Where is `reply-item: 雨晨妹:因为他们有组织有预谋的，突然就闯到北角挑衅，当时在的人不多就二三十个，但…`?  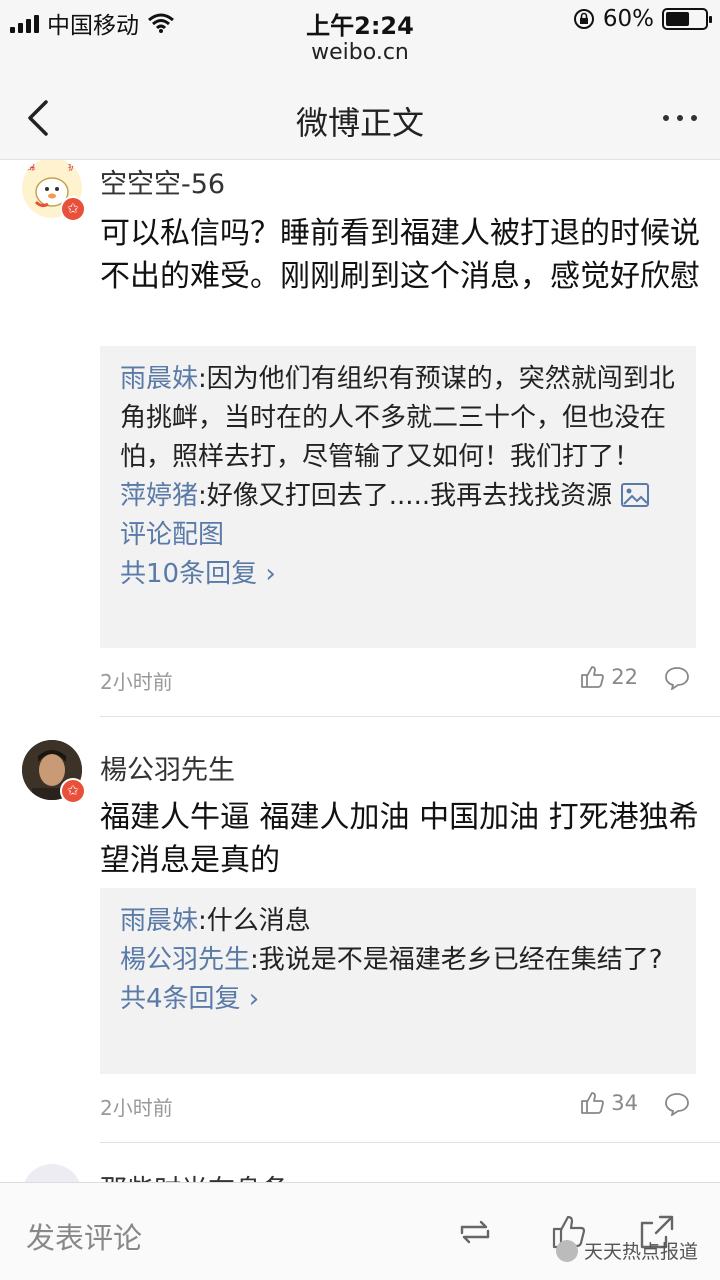
reply-item: 雨晨妹:因为他们有组织有预谋的，突然就闯到北角挑衅，当时在的人不多就二三十个，但… is located at coordinates (398, 418).